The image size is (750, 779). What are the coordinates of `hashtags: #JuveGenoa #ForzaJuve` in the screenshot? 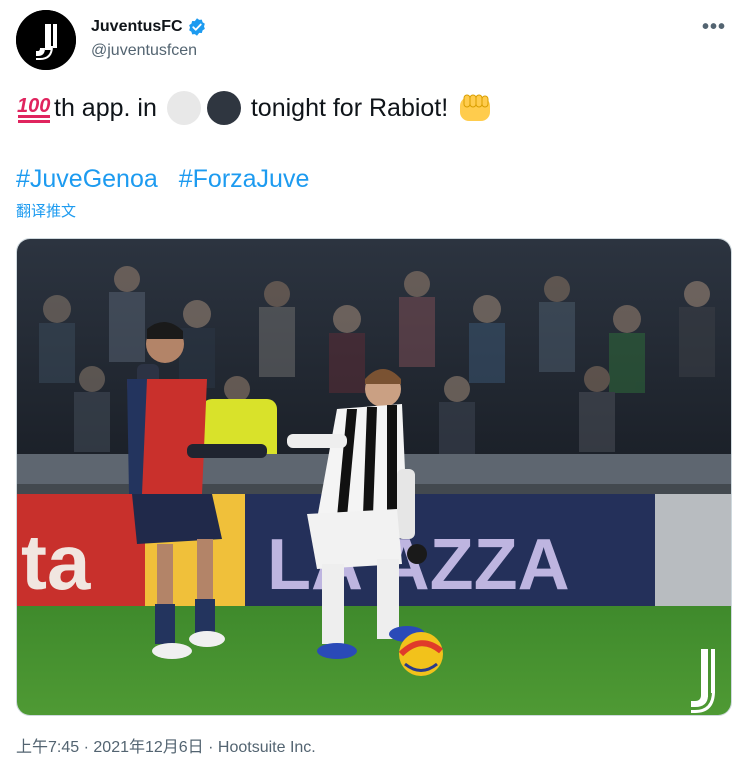 It's located at (169, 179).